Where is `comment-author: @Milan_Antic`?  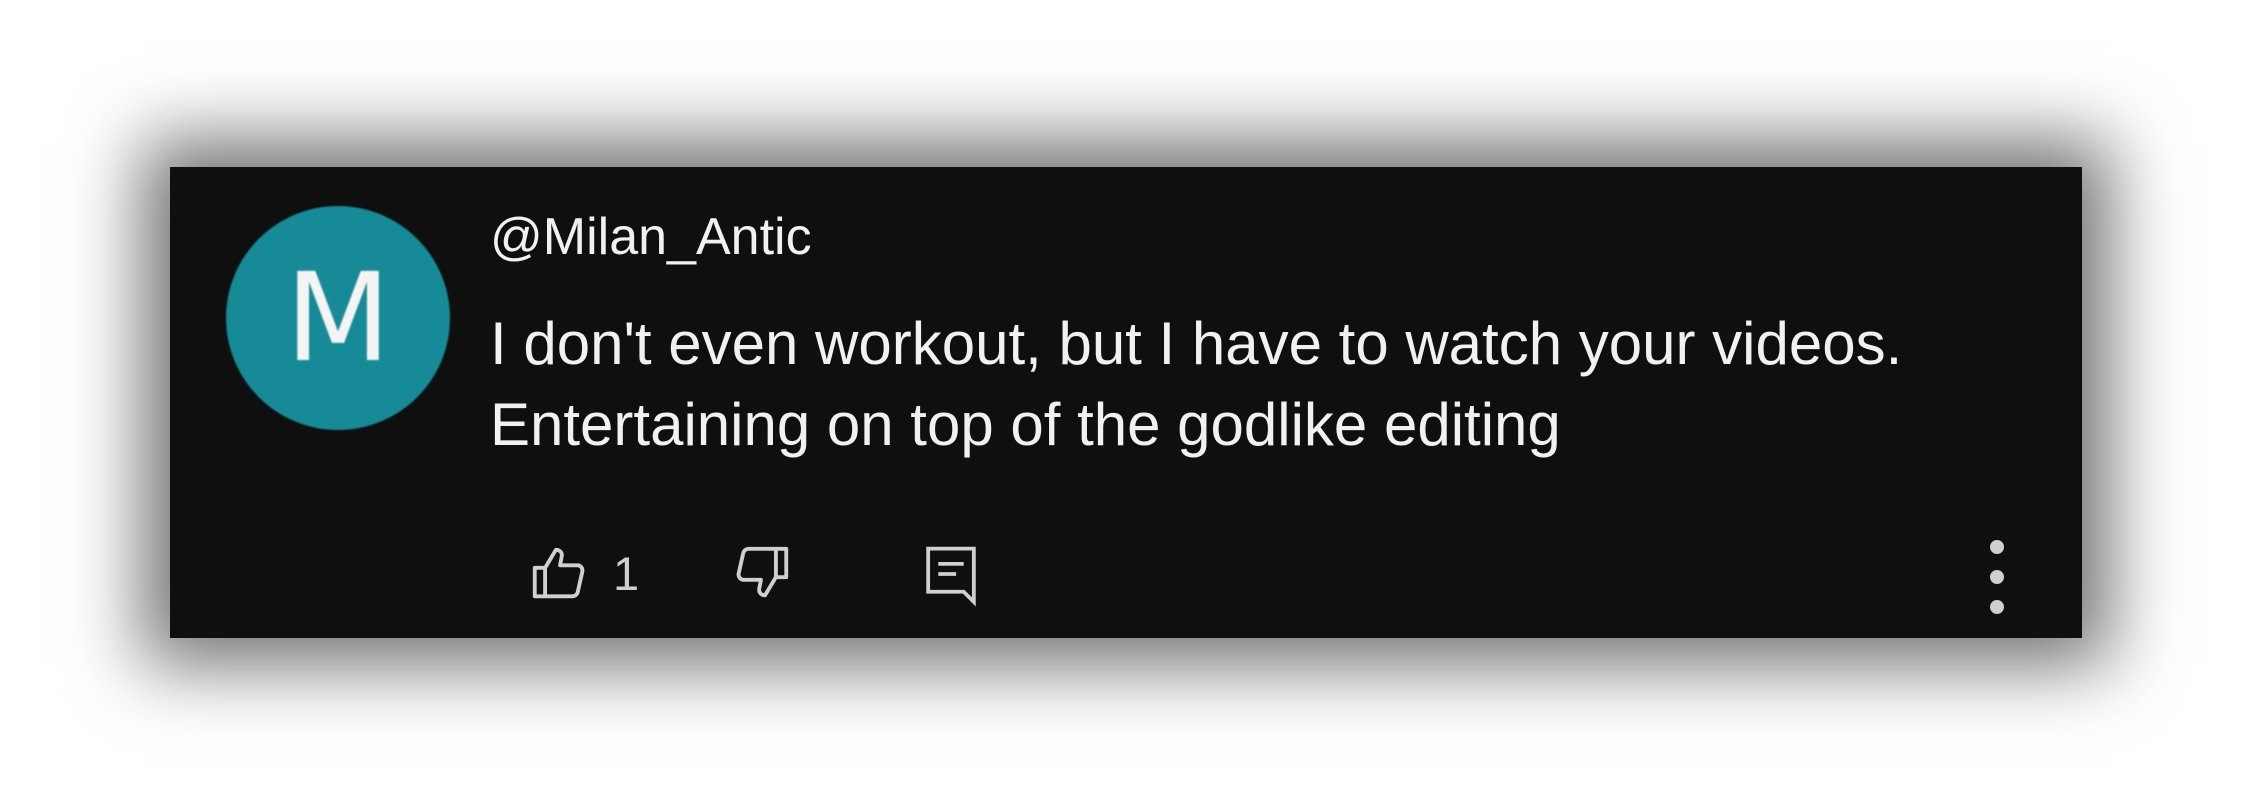
comment-author: @Milan_Antic is located at coordinates (651, 237).